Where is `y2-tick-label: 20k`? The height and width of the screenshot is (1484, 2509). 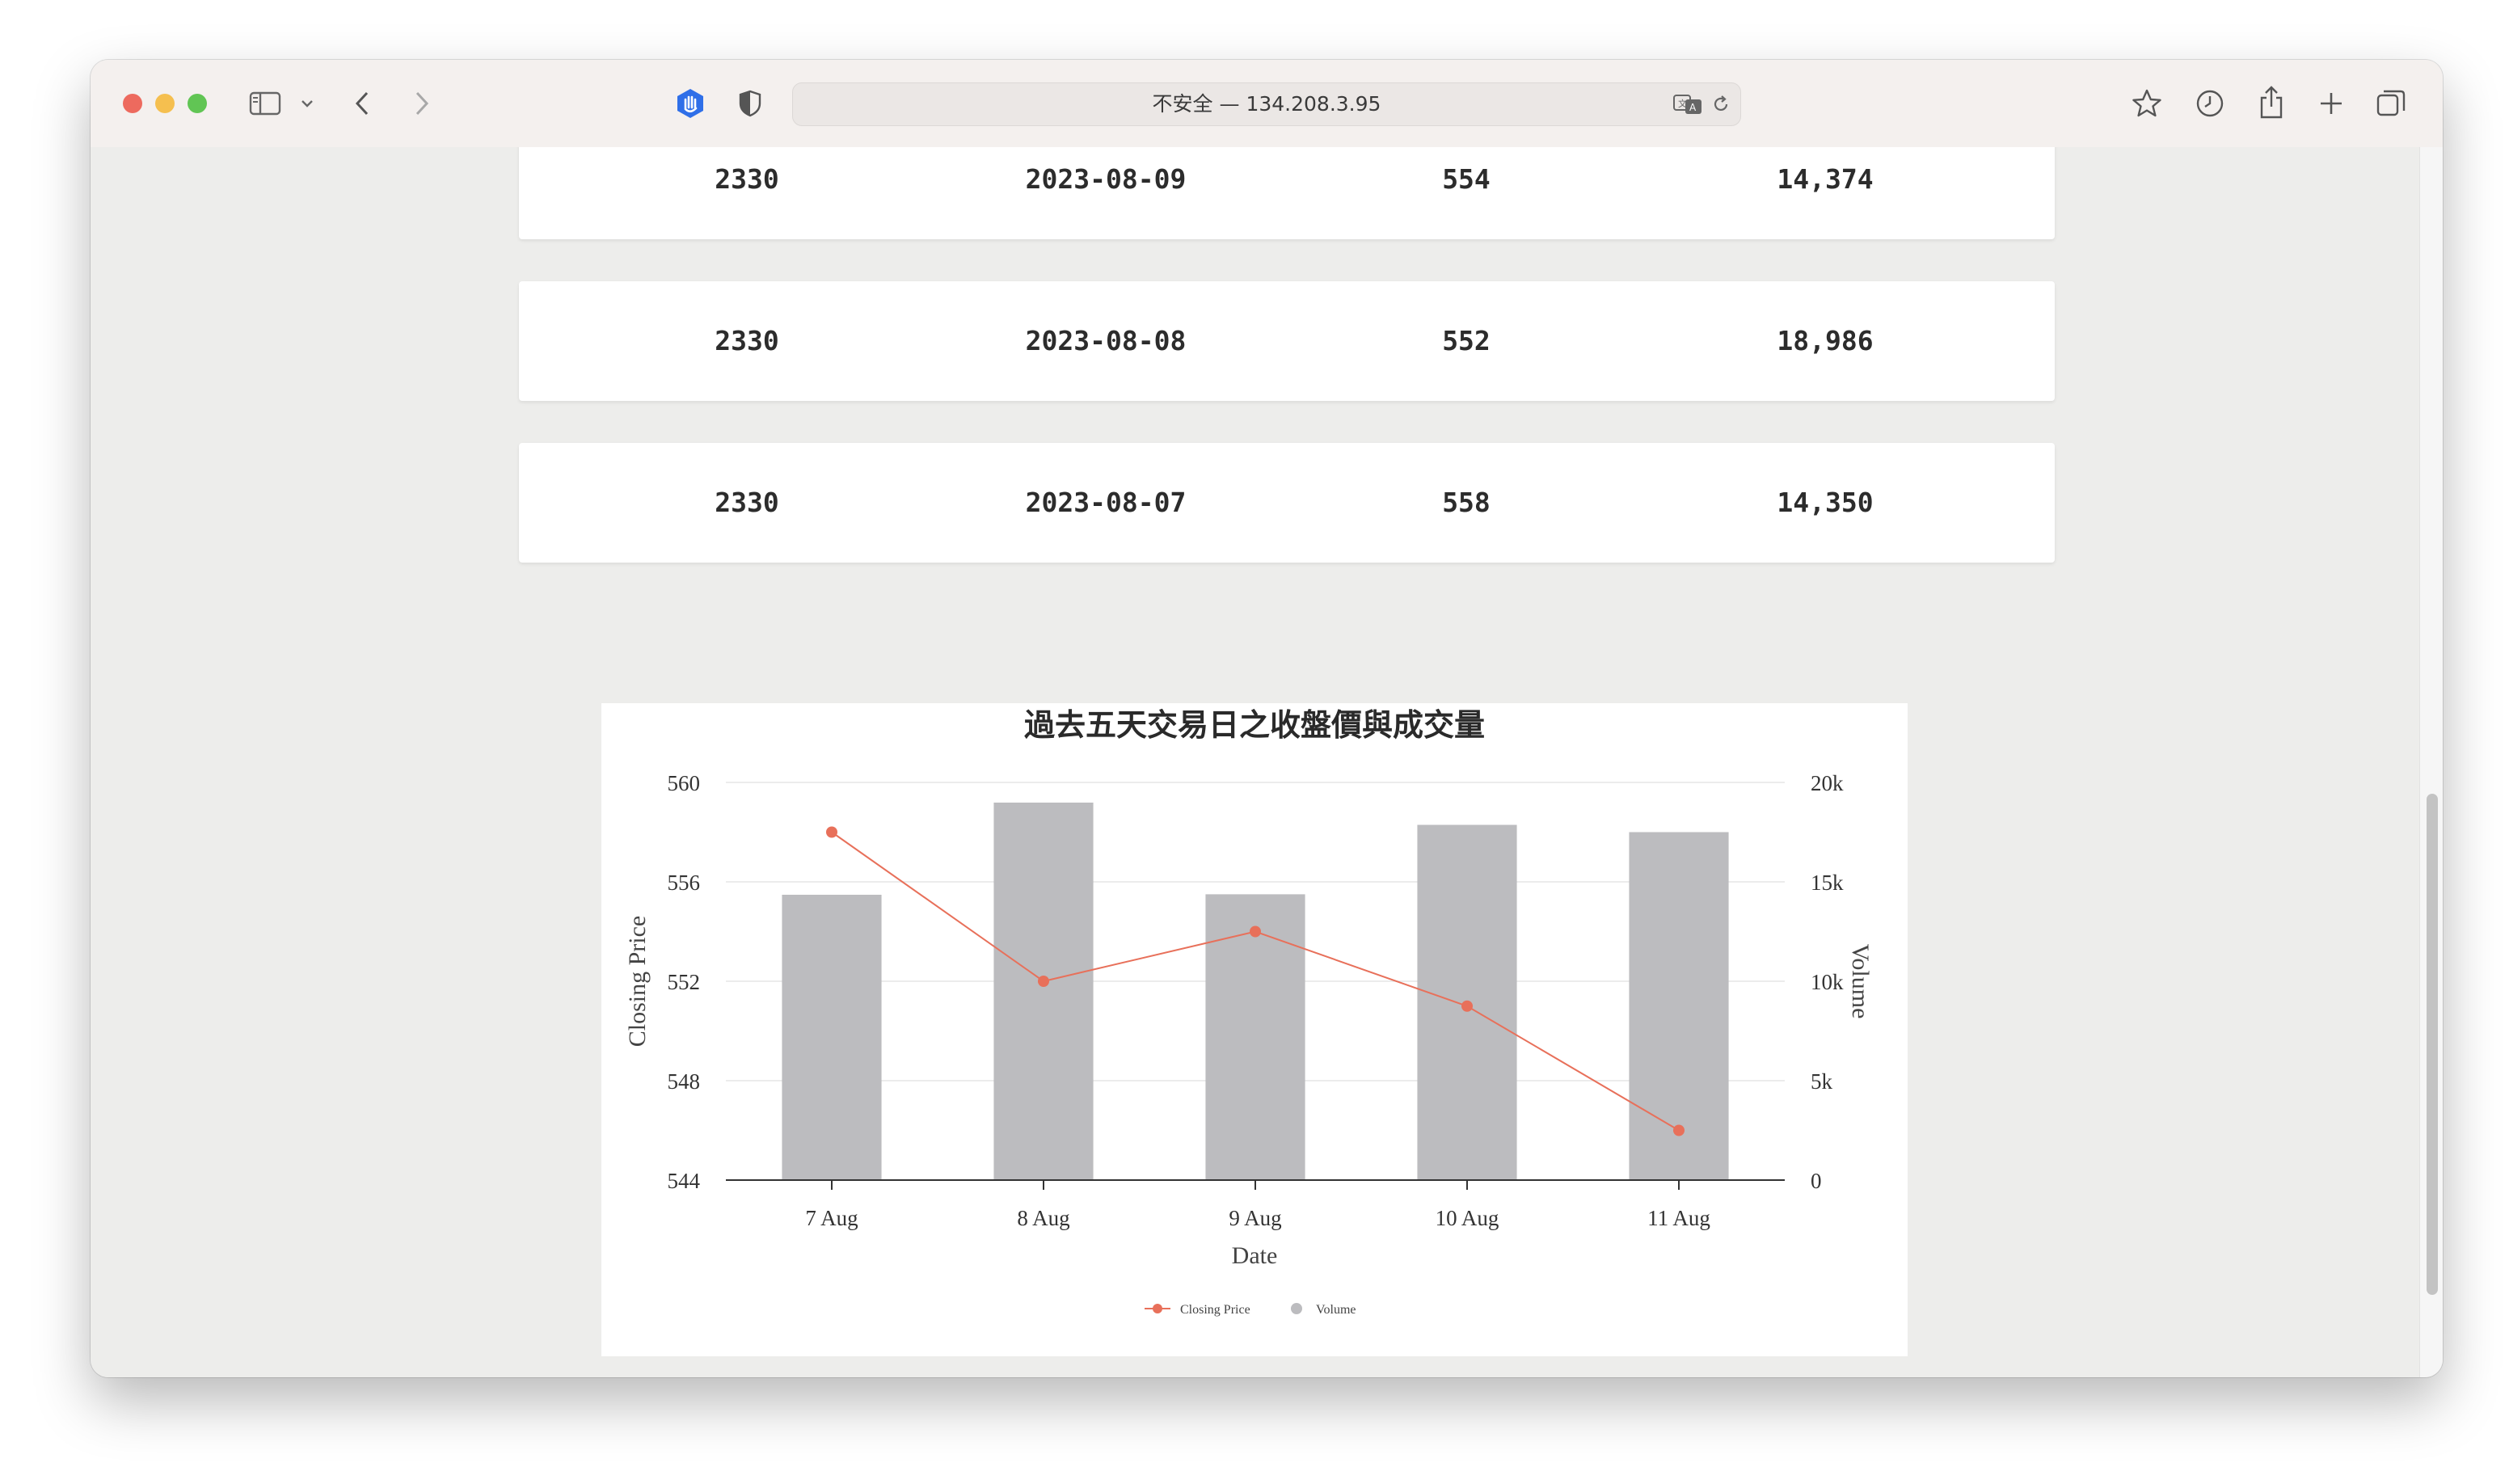 y2-tick-label: 20k is located at coordinates (1827, 783).